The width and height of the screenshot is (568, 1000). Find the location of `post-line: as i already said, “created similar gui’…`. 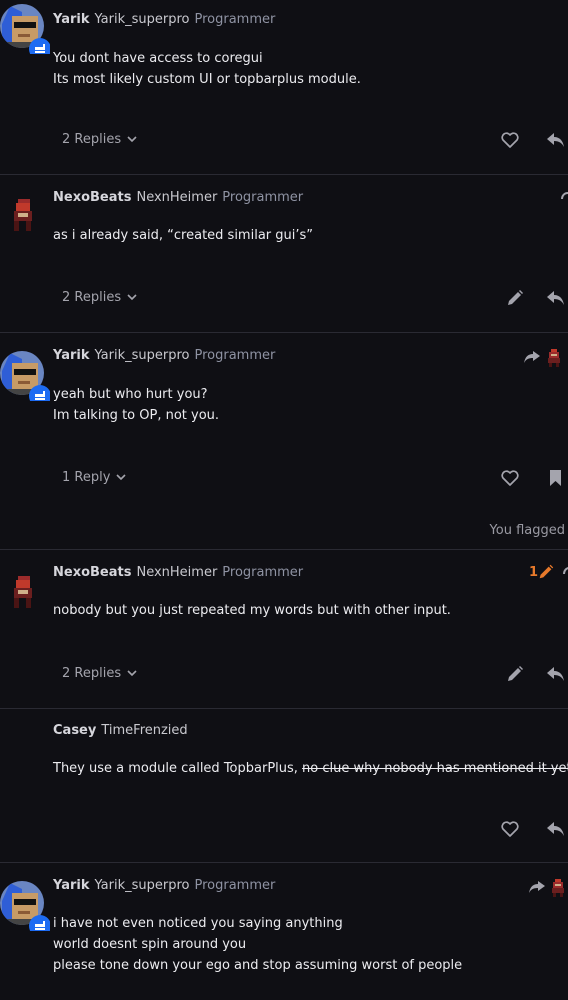

post-line: as i already said, “created similar gui’… is located at coordinates (183, 235).